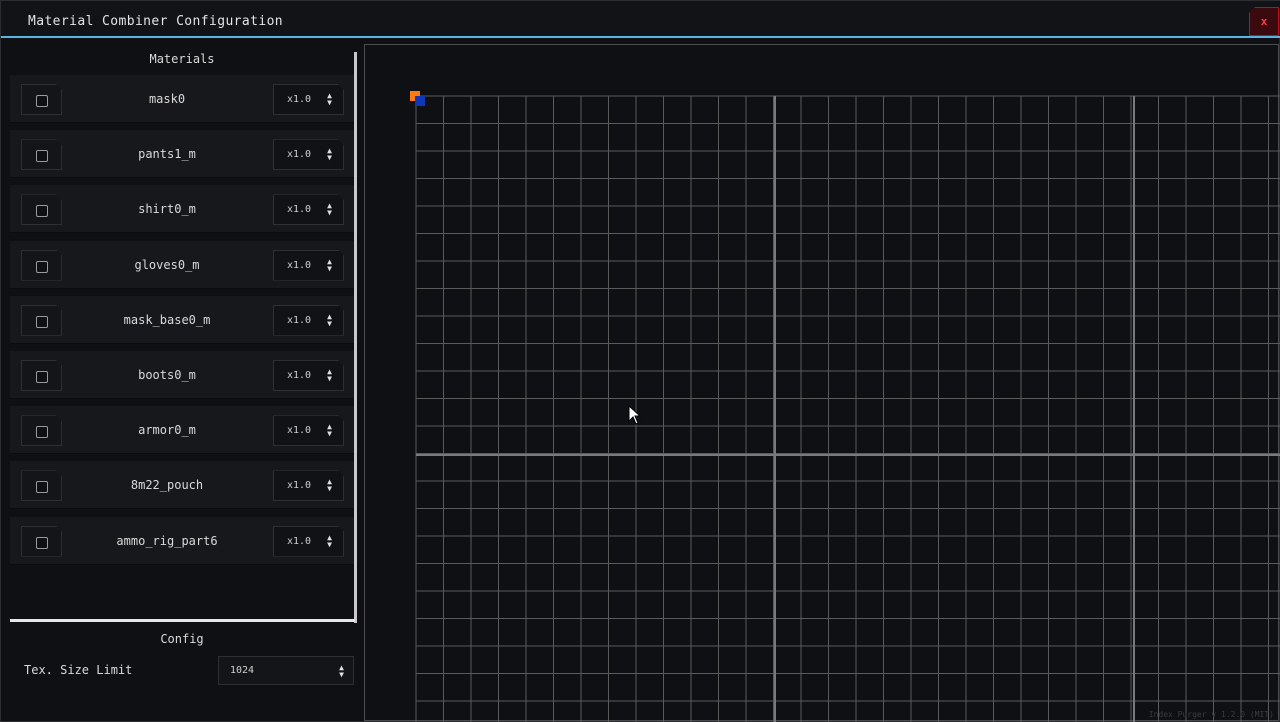  What do you see at coordinates (167, 209) in the screenshot?
I see `material-name: shirt0_m` at bounding box center [167, 209].